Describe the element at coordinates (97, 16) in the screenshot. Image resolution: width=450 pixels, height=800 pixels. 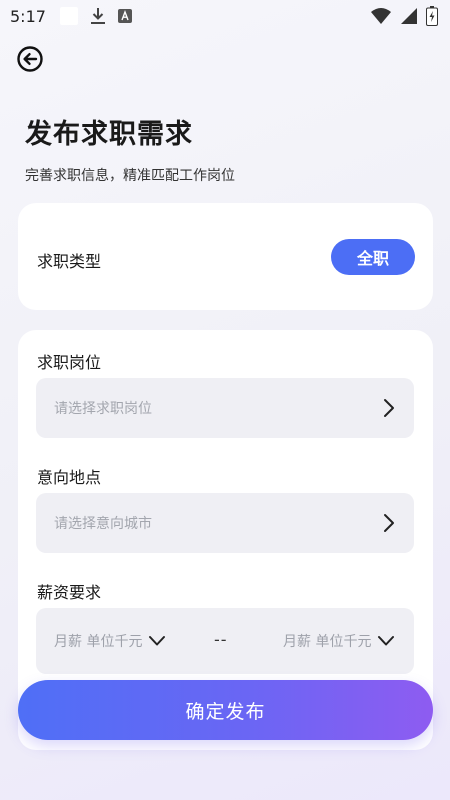
I see `download-icon` at that location.